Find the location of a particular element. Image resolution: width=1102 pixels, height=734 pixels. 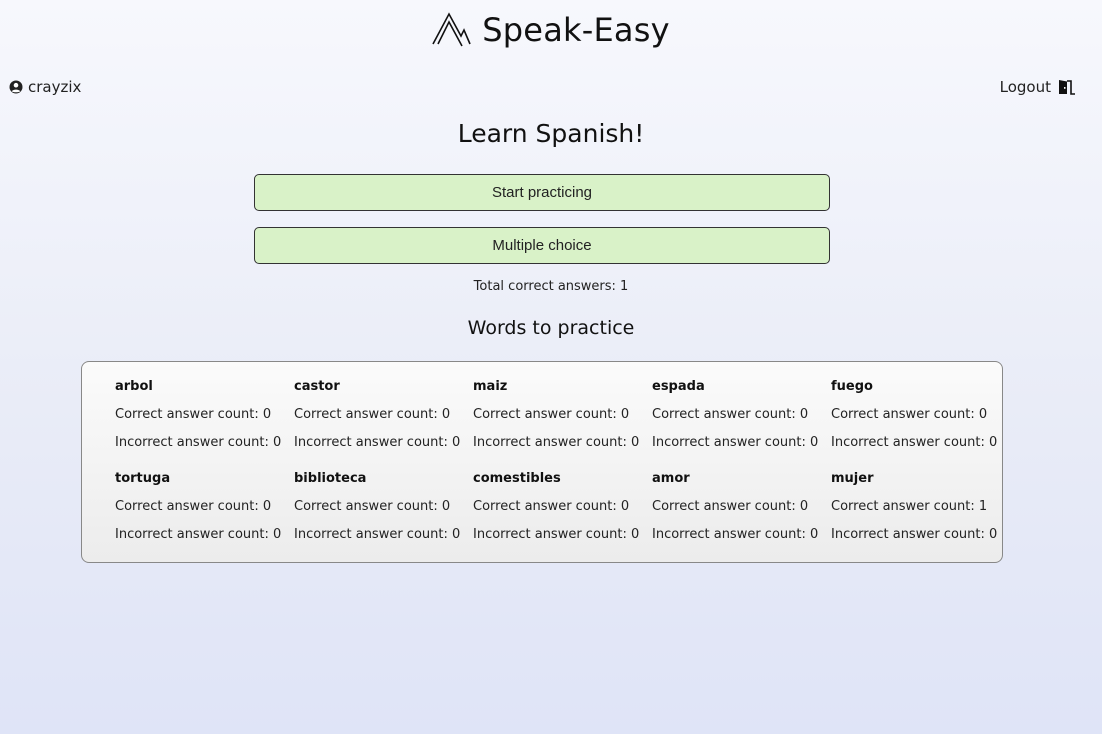

app-logo: Speak-Easy is located at coordinates (551, 30).